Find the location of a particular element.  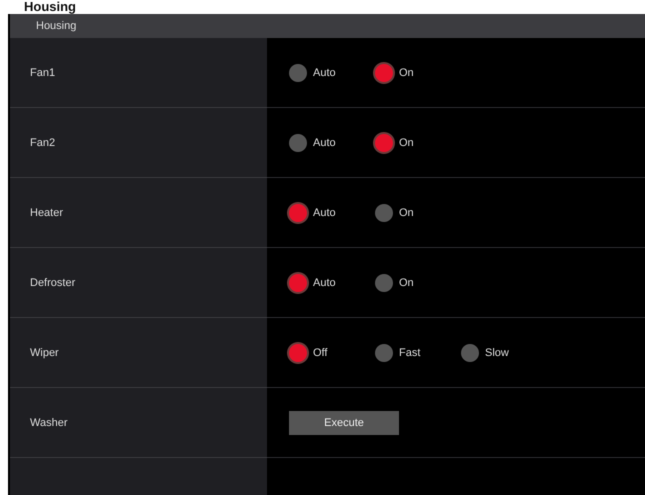

page-heading: Housing is located at coordinates (50, 7).